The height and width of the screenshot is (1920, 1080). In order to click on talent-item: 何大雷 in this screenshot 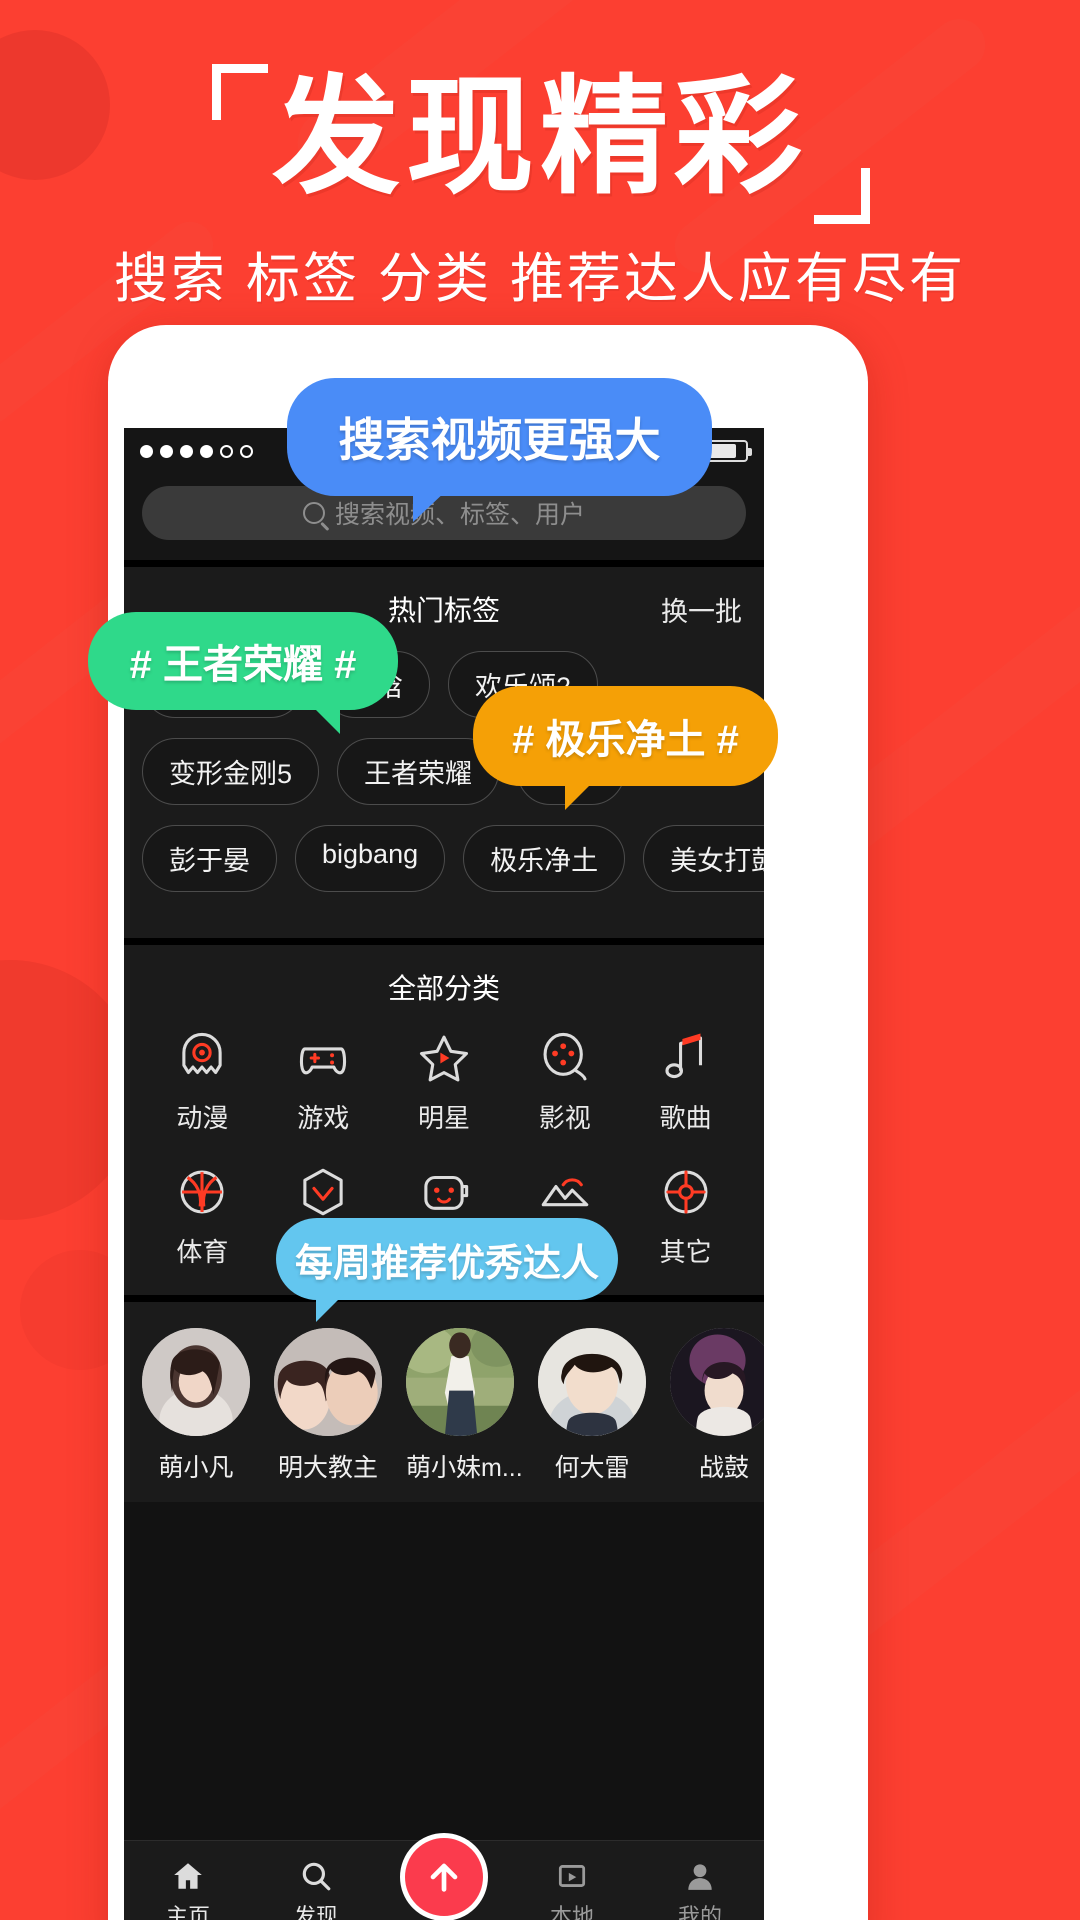, I will do `click(592, 1406)`.